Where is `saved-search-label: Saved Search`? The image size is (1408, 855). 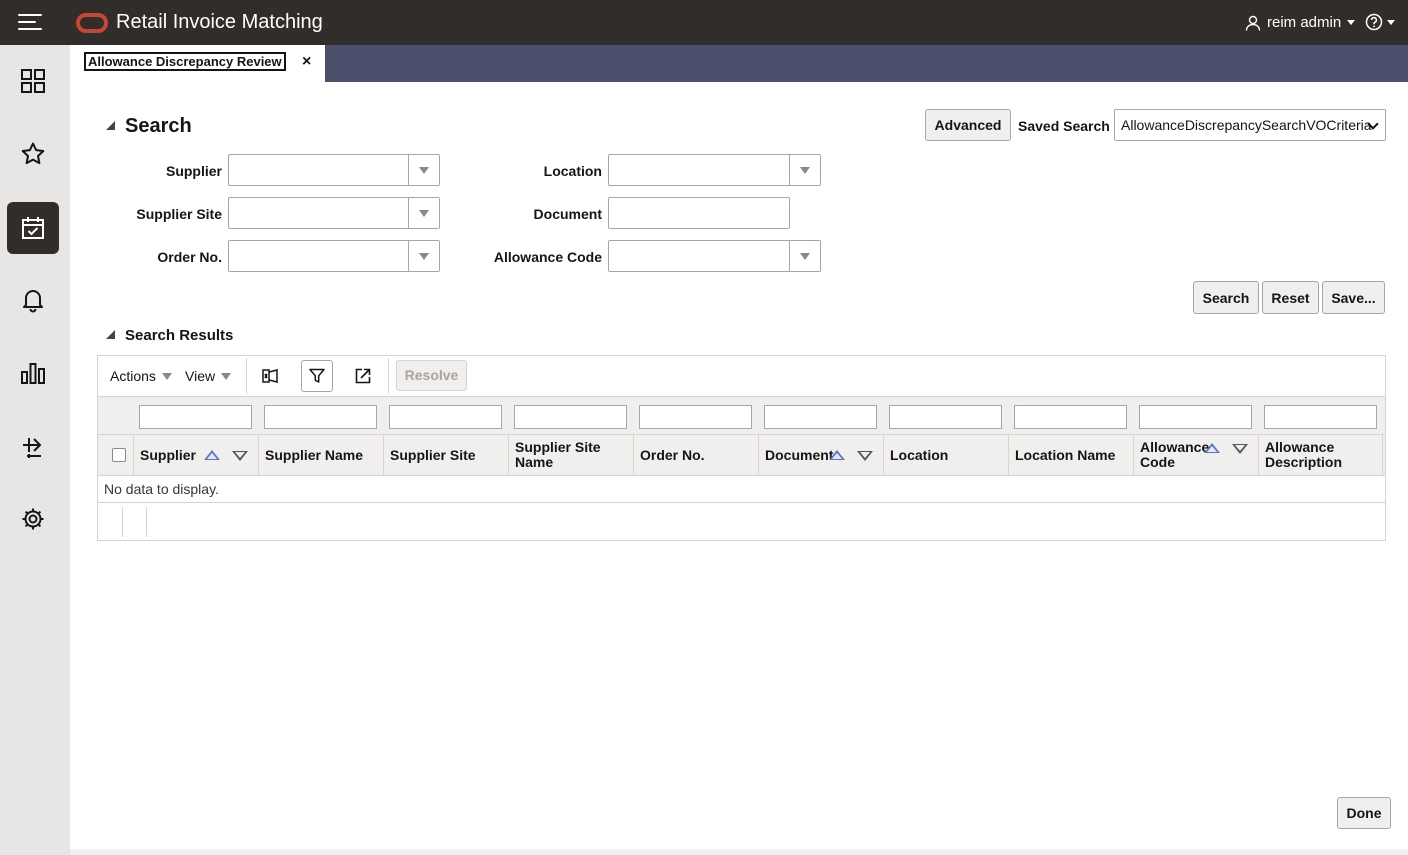
saved-search-label: Saved Search is located at coordinates (1064, 126).